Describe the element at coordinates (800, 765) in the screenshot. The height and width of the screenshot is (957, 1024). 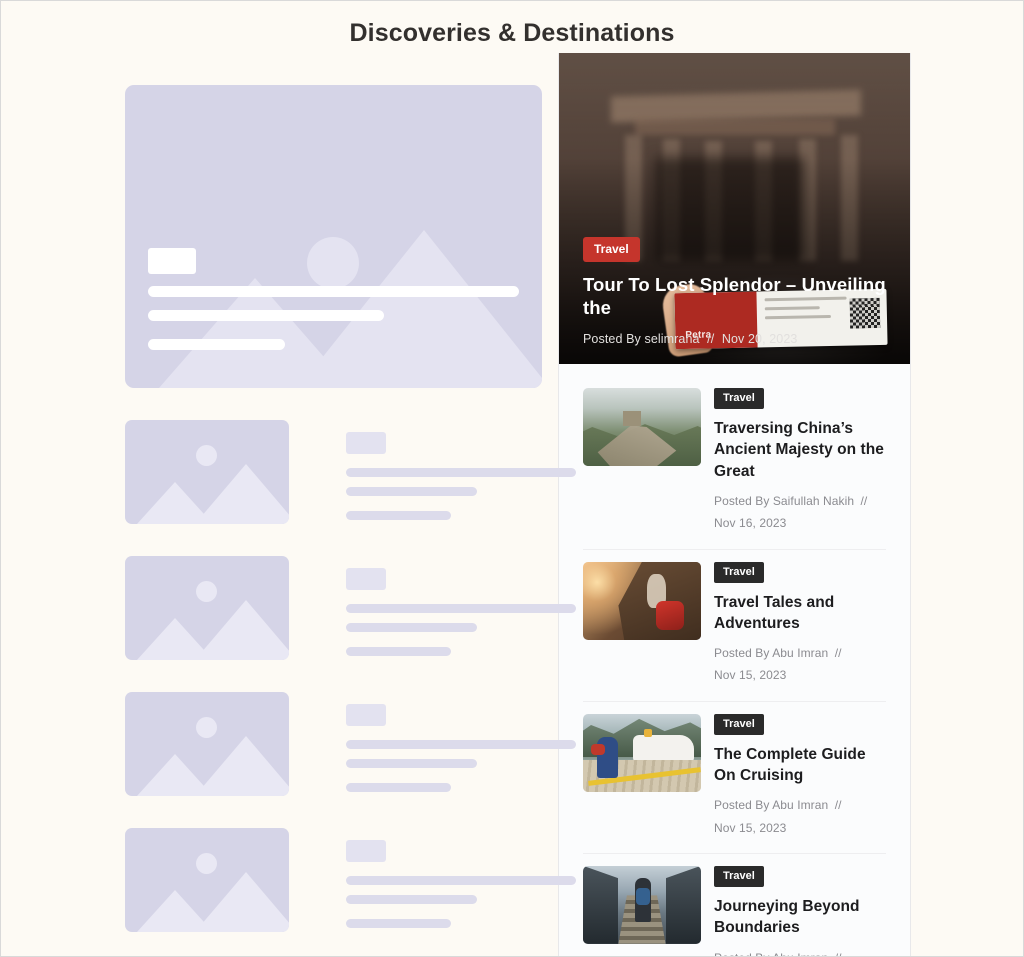
I see `post-title: The Complete Guide On Cruising` at that location.